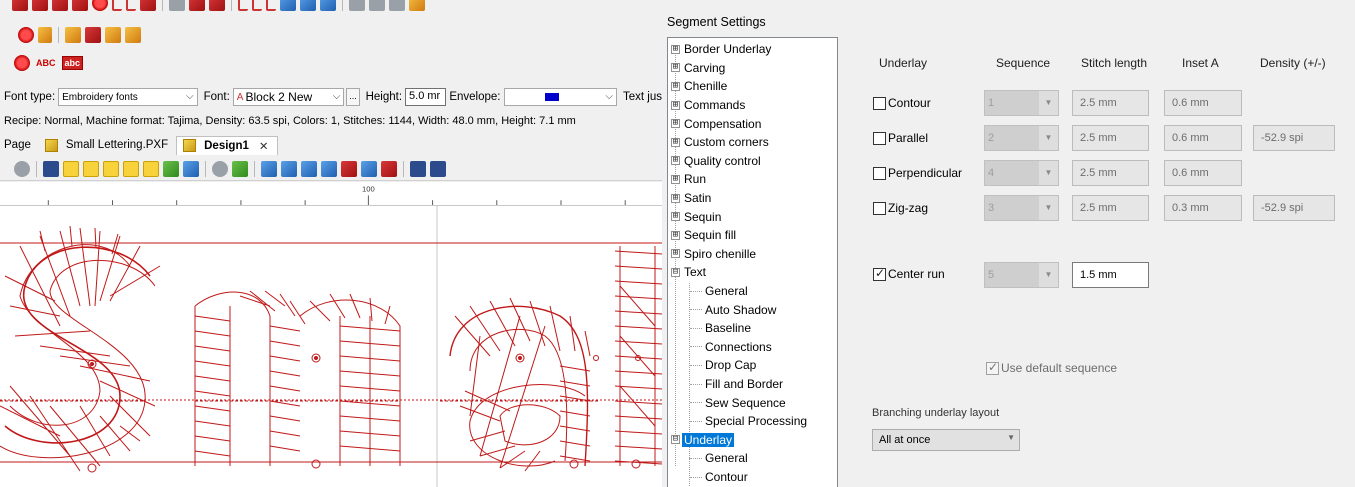 The width and height of the screenshot is (1355, 487). What do you see at coordinates (560, 97) in the screenshot?
I see `envelope-dropdown: ⌵` at bounding box center [560, 97].